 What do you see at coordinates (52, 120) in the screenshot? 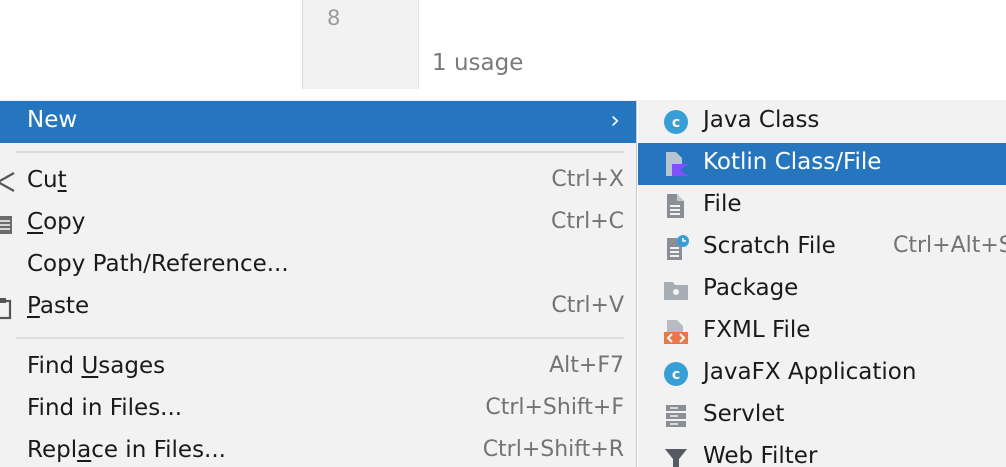
I see `menu-item-label: New` at bounding box center [52, 120].